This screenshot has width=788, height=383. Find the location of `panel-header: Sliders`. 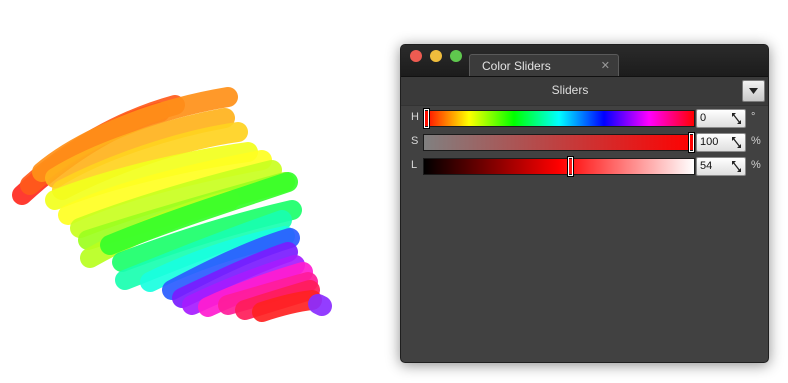

panel-header: Sliders is located at coordinates (584, 91).